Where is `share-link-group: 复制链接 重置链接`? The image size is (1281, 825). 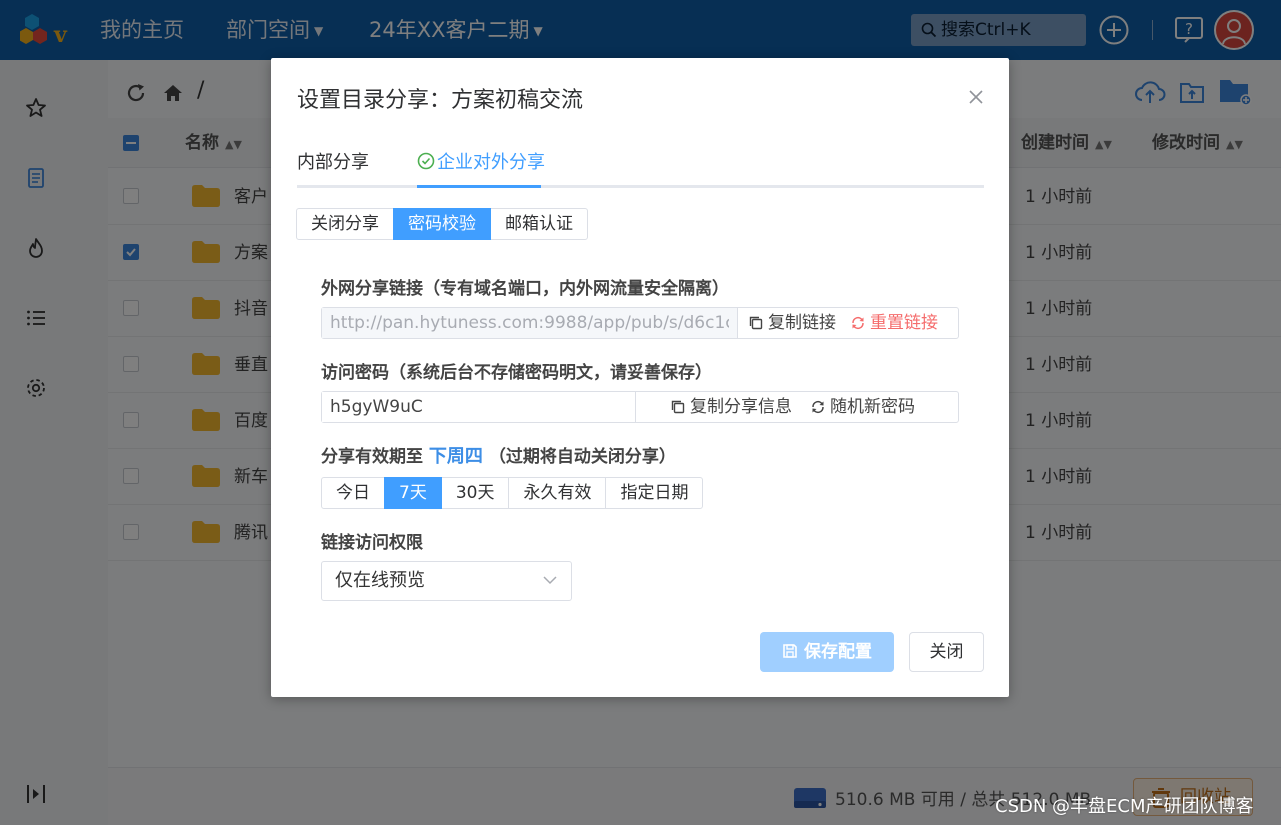 share-link-group: 复制链接 重置链接 is located at coordinates (640, 323).